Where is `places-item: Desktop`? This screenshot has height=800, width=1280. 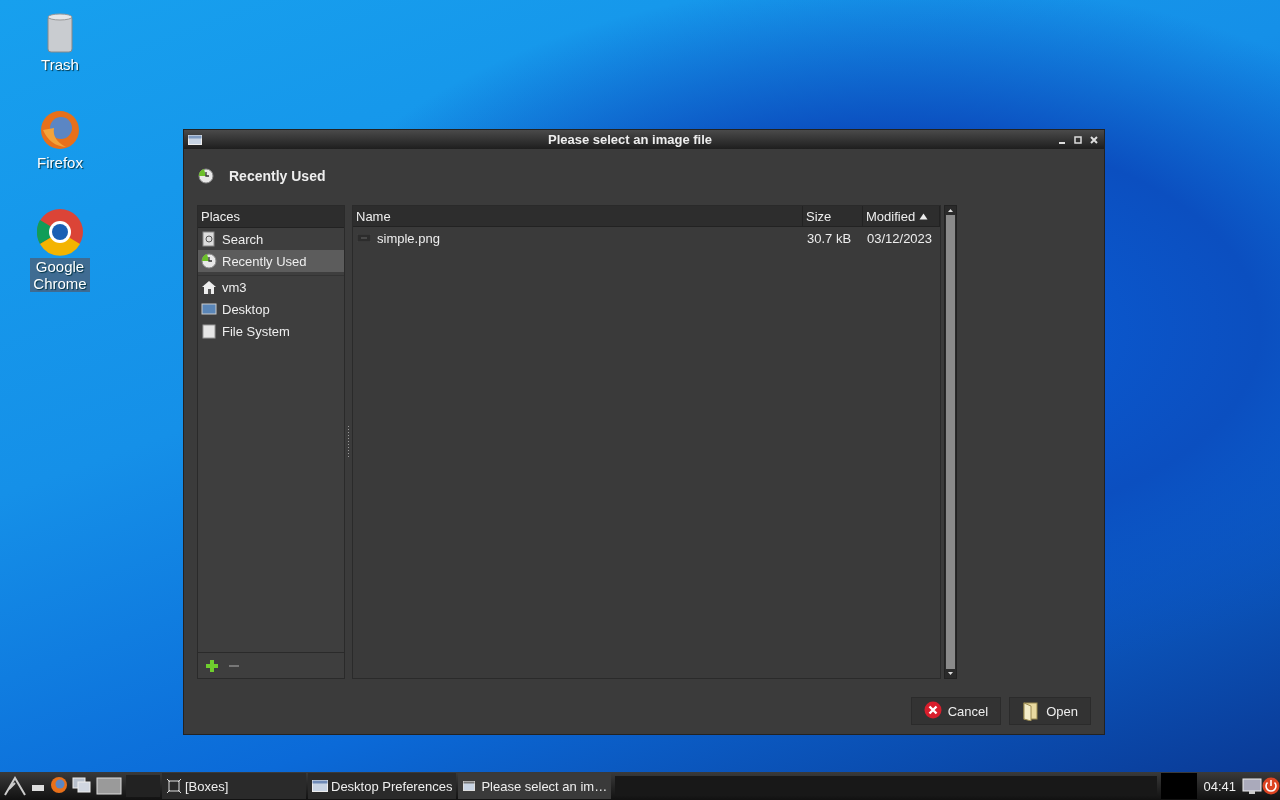 places-item: Desktop is located at coordinates (271, 309).